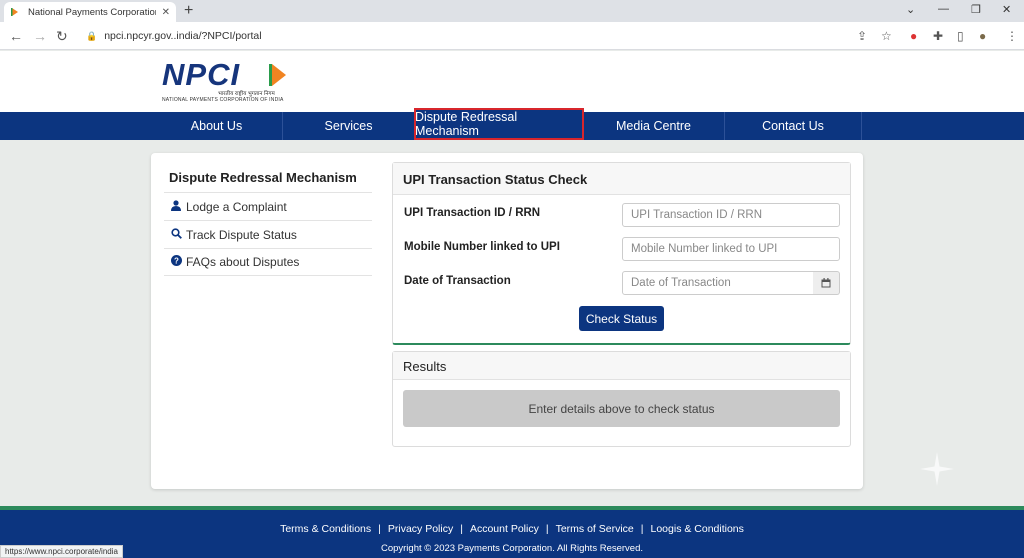 This screenshot has height=558, width=1024. I want to click on logo-hindi-text: भारतीय राष्ट्रीय भुगतान निगम, so click(246, 94).